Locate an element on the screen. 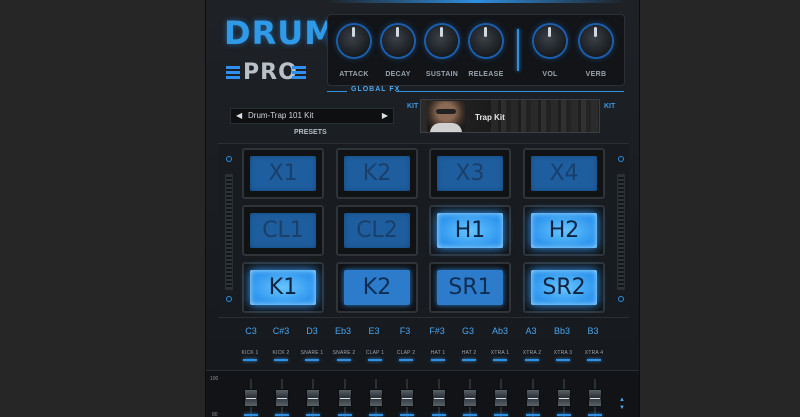 Image resolution: width=800 pixels, height=417 pixels. sustain-label: SUSTAIN is located at coordinates (442, 74).